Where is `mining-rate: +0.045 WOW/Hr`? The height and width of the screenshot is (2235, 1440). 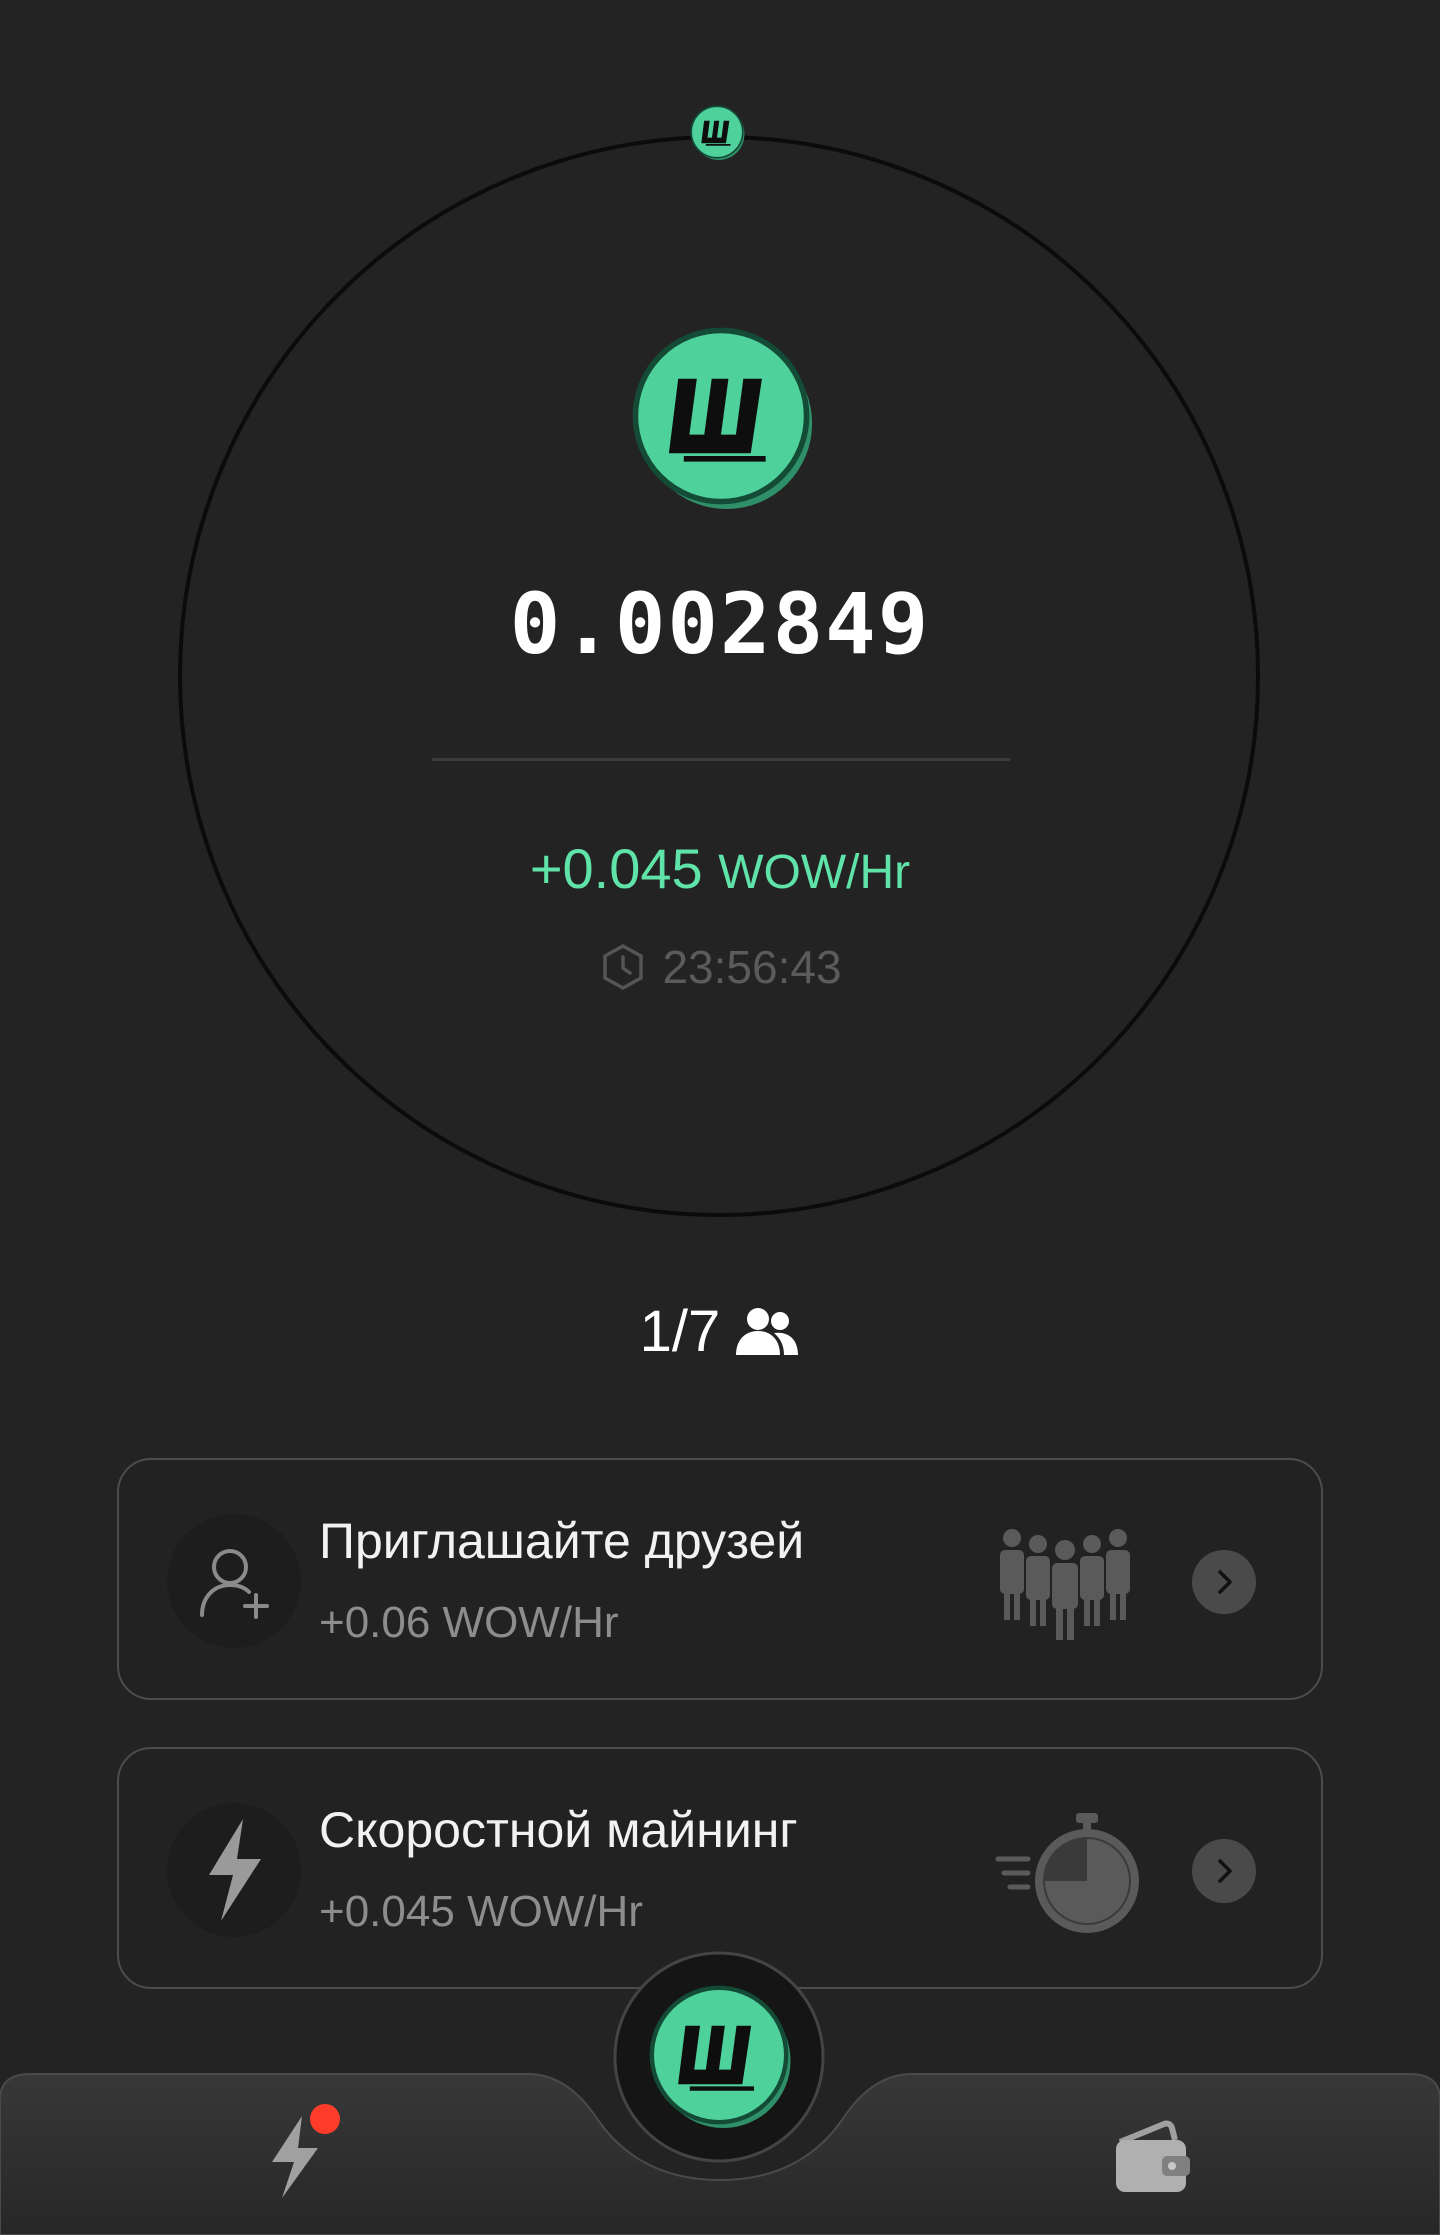
mining-rate: +0.045 WOW/Hr is located at coordinates (720, 868).